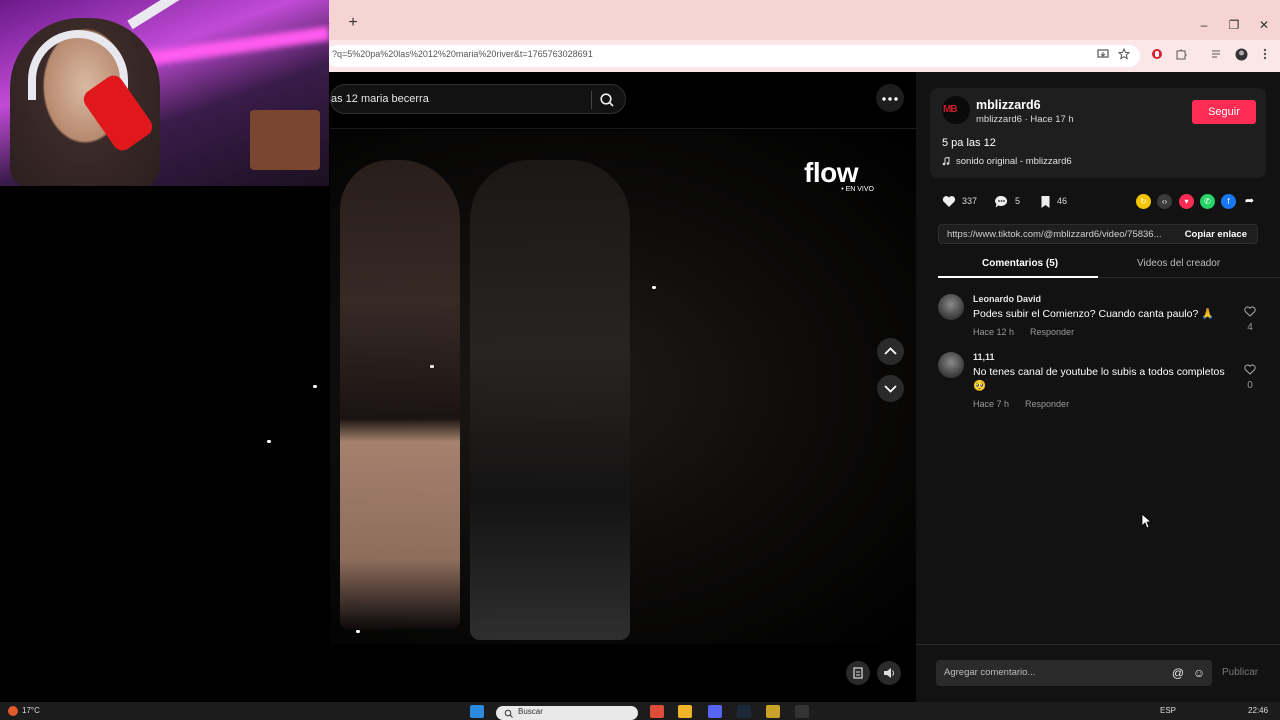 The image size is (1280, 720). I want to click on webcam-overlay, so click(164, 93).